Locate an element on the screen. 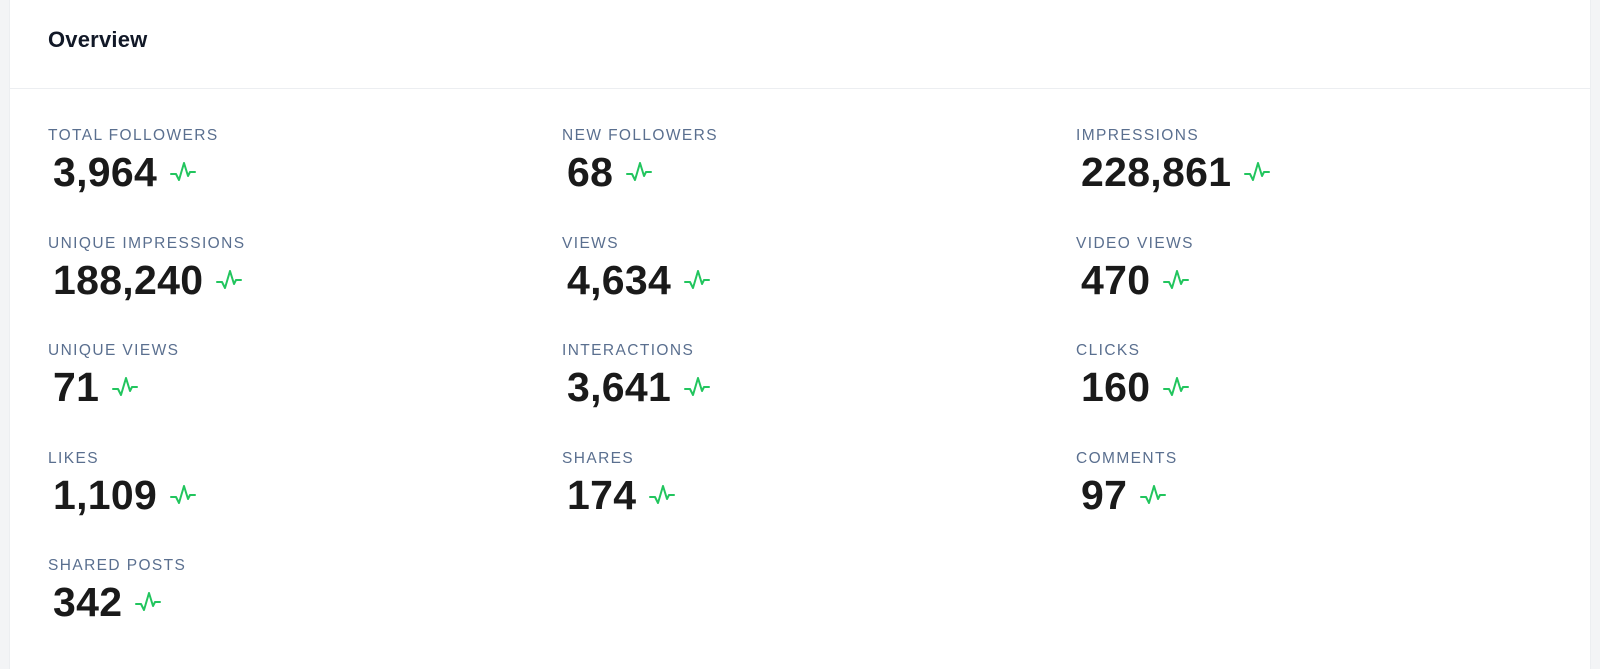  stat-shares: SHARES 174 is located at coordinates (819, 504).